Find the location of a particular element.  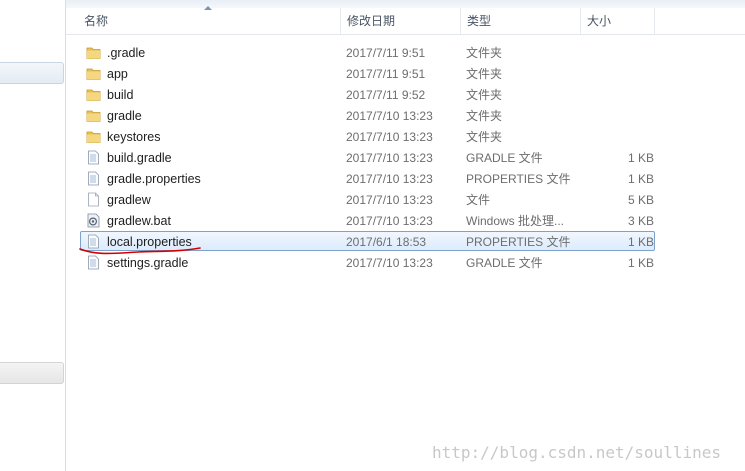

file-row: app 2017/7/11 9:51 文件夹 is located at coordinates (367, 73).